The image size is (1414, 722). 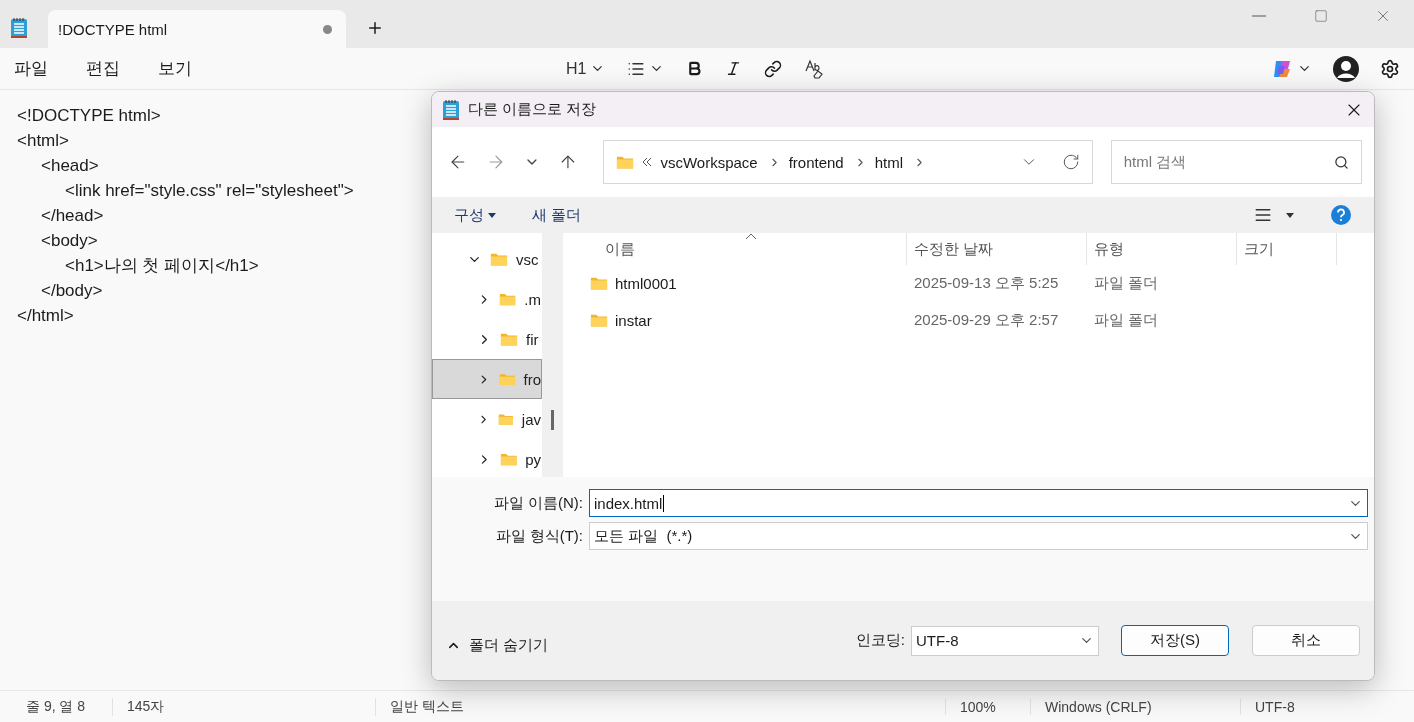 I want to click on field-label: 파일 형식(T):, so click(x=538, y=536).